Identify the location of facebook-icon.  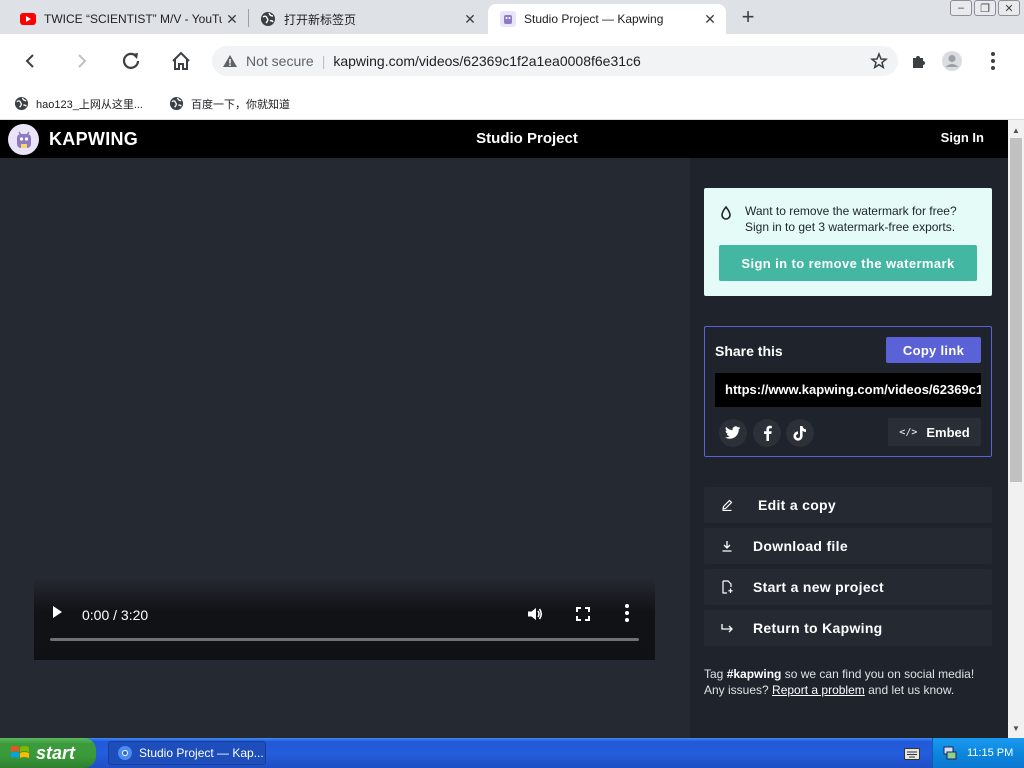
(767, 433).